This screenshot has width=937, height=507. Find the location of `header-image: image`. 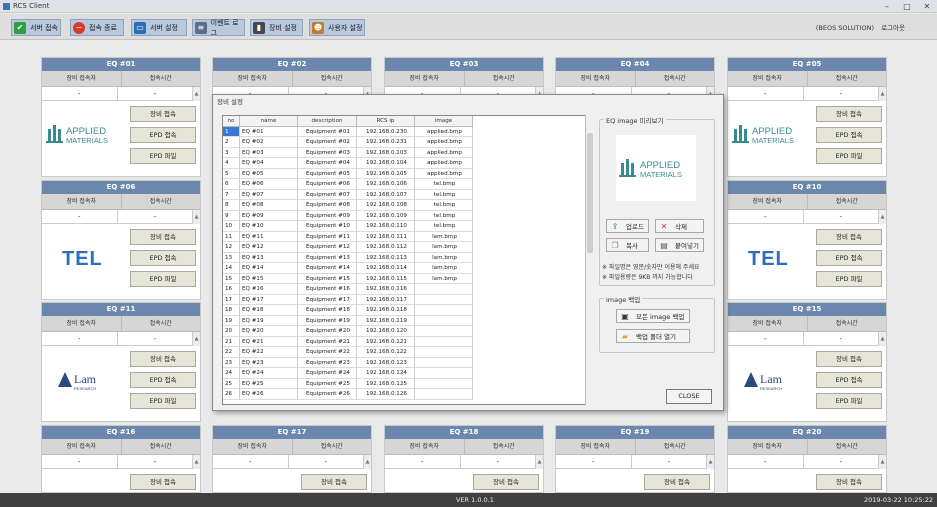

header-image: image is located at coordinates (444, 121).